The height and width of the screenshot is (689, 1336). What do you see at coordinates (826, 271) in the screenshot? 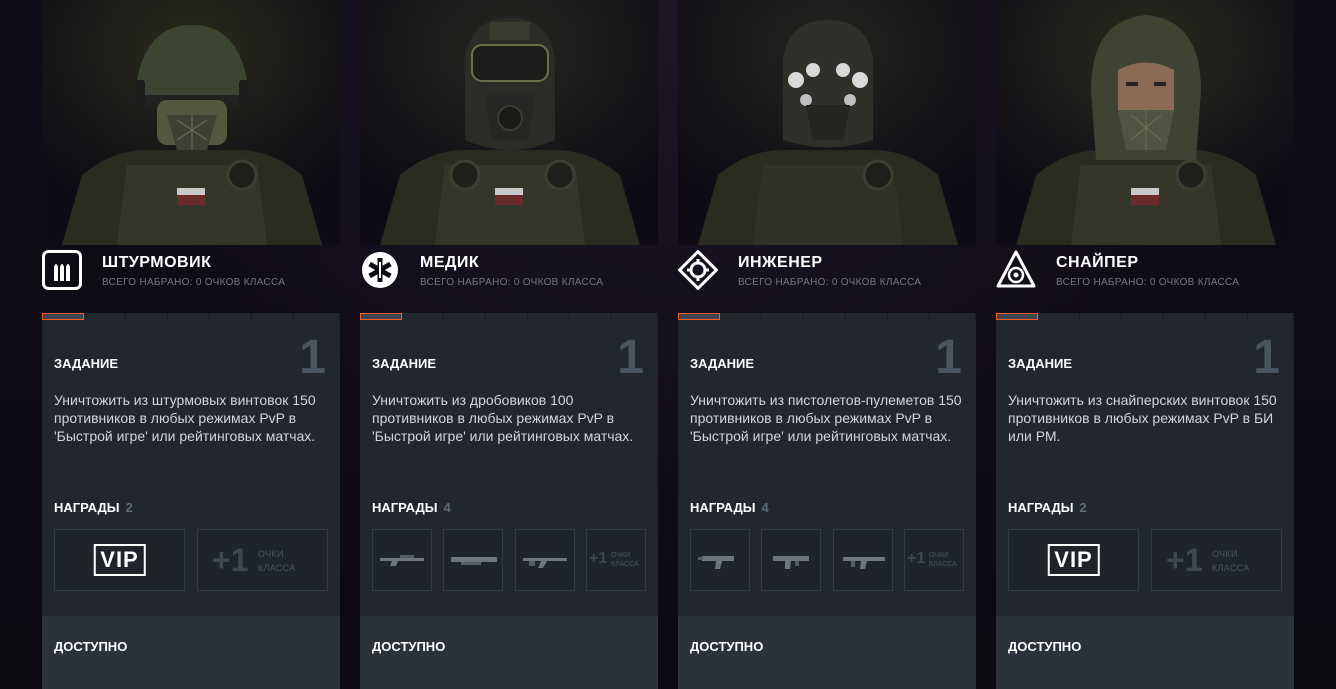
I see `engineer-header: ИНЖЕНЕР ВСЕГО НАБРАНО: 0 ОЧКОВ КЛАССА` at bounding box center [826, 271].